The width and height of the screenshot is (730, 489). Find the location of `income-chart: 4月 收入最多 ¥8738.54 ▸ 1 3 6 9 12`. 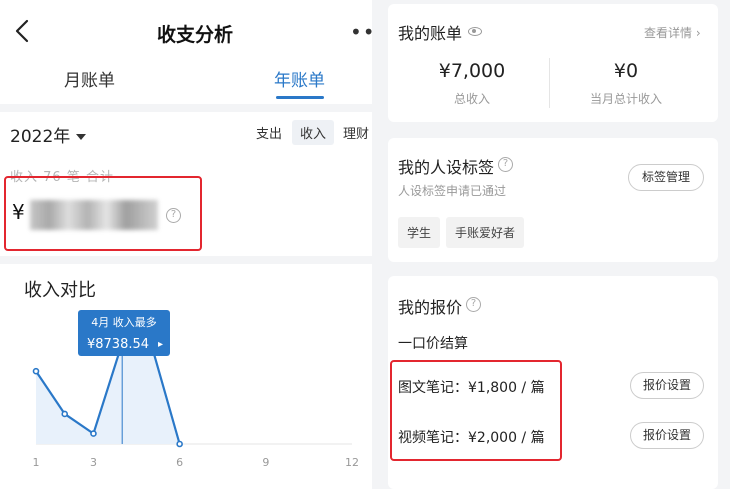

income-chart: 4月 收入最多 ¥8738.54 ▸ 1 3 6 9 12 is located at coordinates (195, 389).